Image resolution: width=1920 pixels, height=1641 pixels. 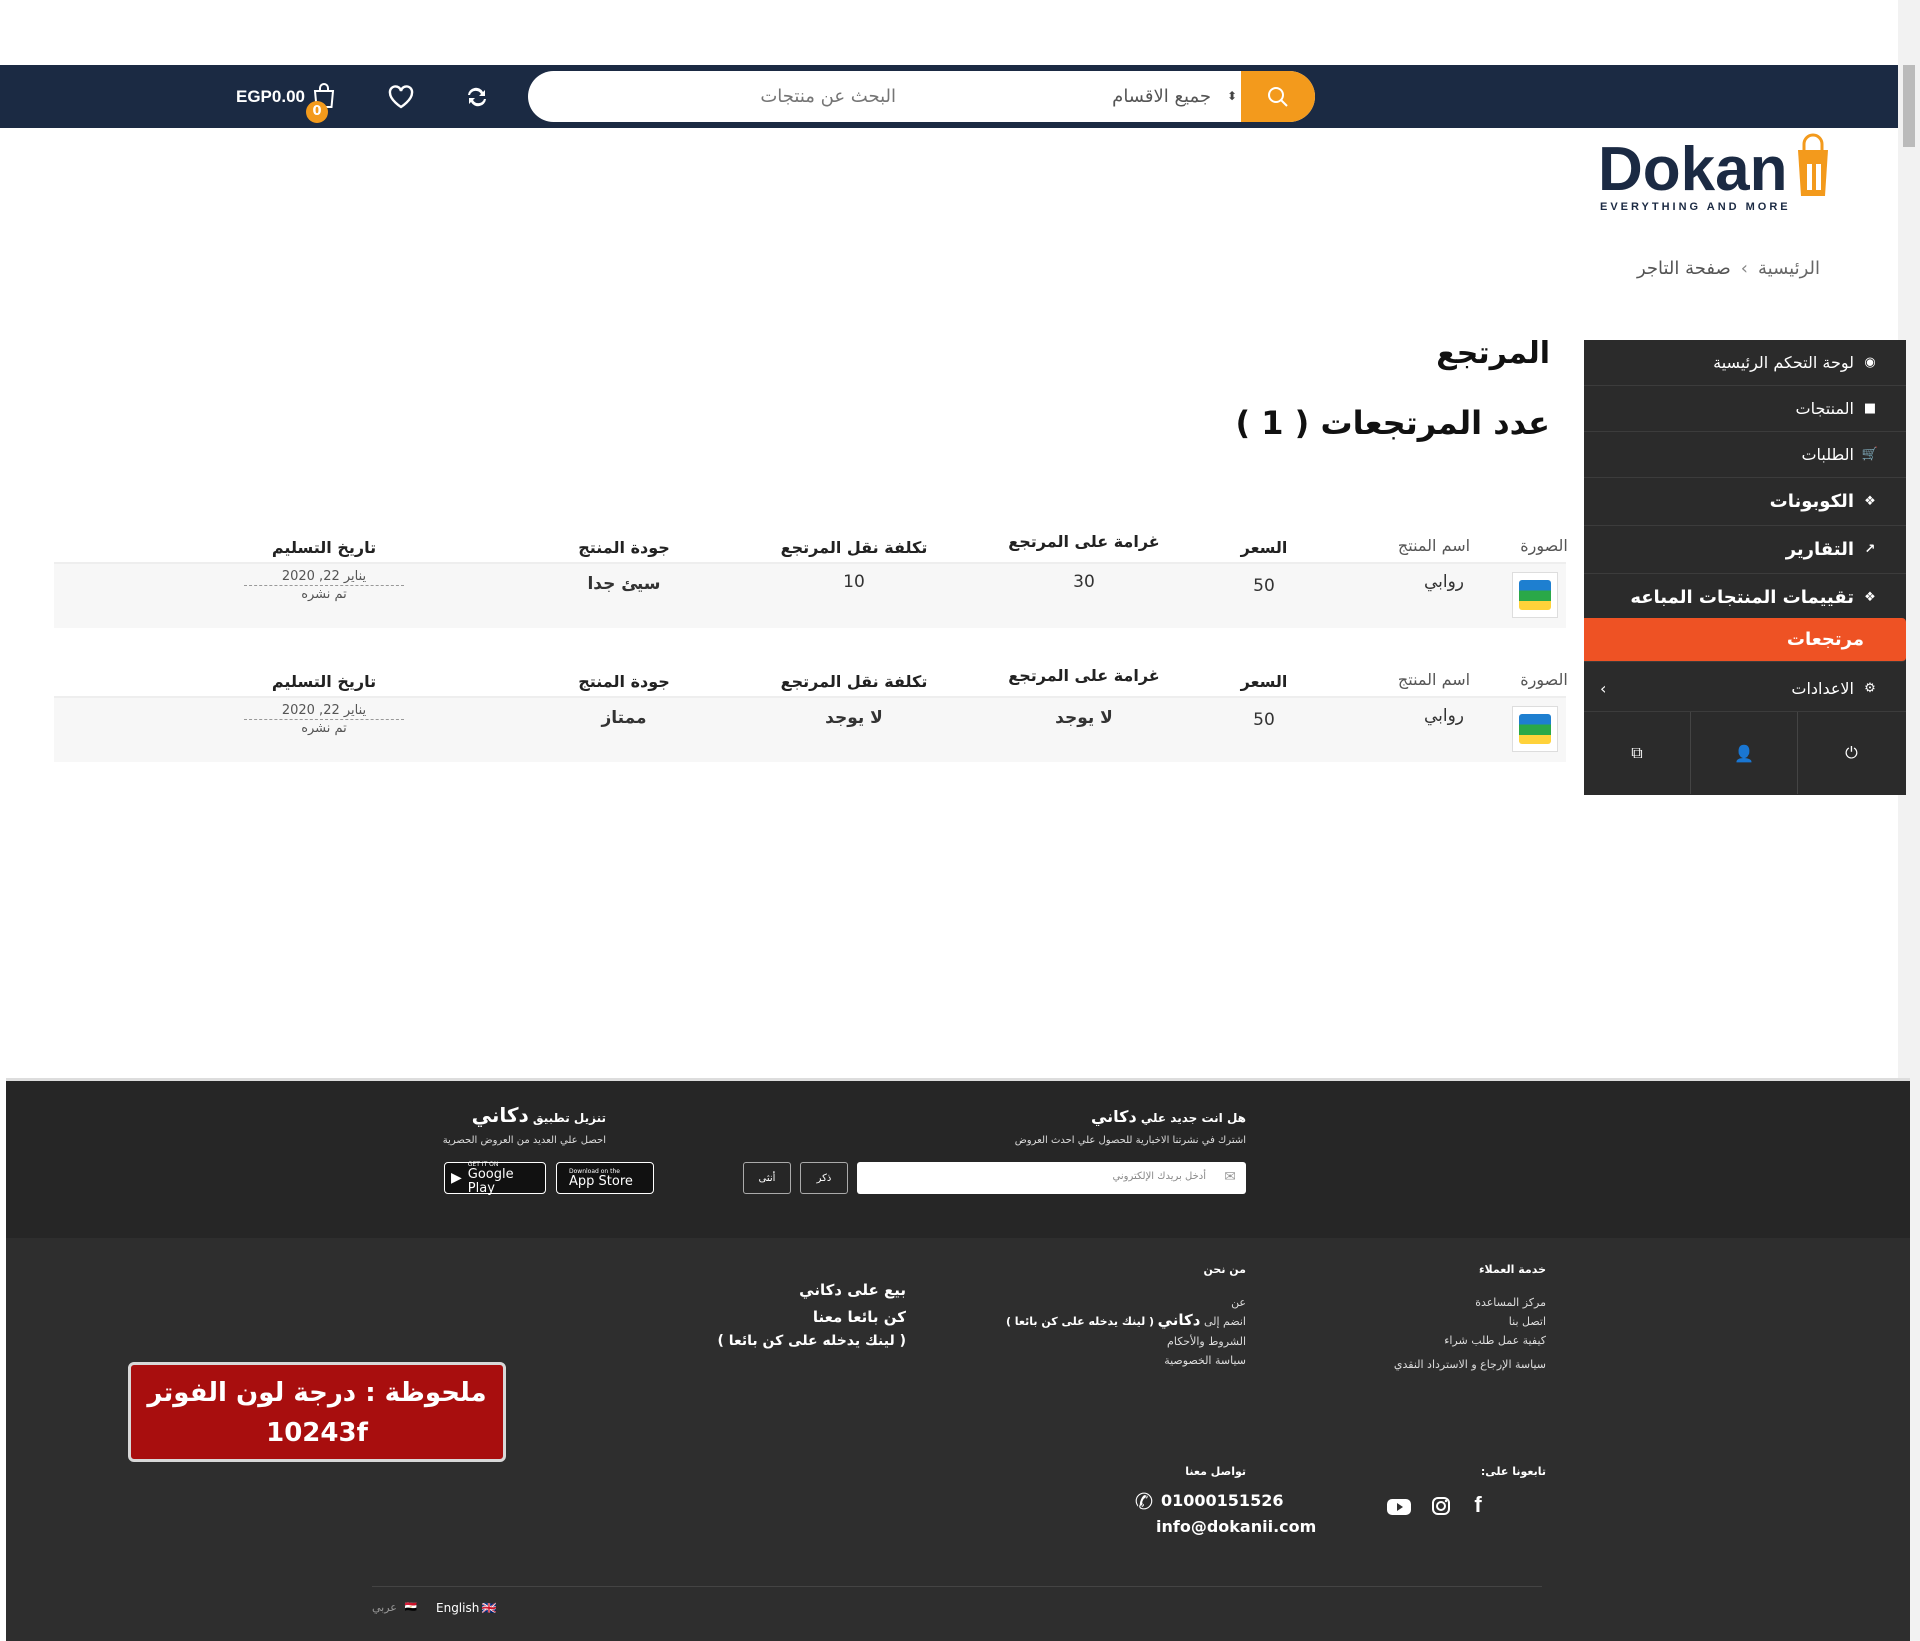 I want to click on sidebar-item-label: لوحة التحكم الرئيسية, so click(x=1783, y=362).